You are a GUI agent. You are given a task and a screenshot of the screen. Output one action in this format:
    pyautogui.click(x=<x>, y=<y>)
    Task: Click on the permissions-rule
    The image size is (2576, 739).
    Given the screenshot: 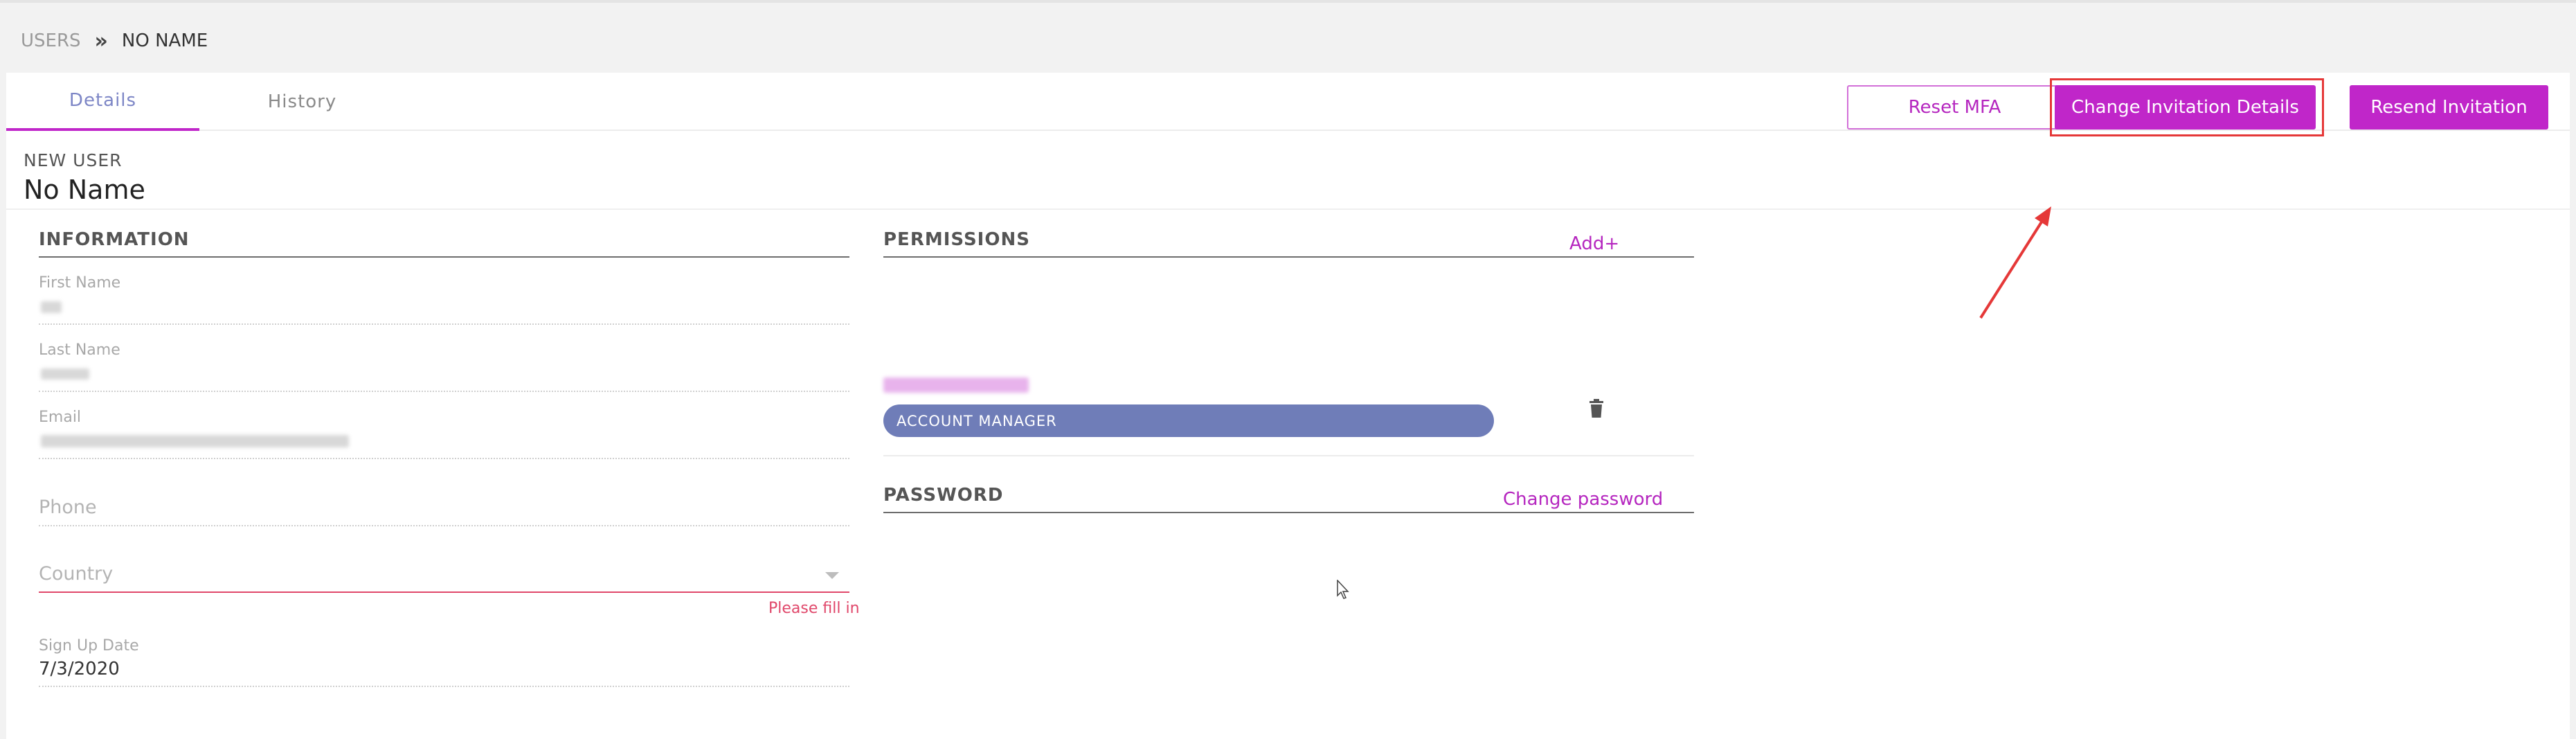 What is the action you would take?
    pyautogui.click(x=1288, y=257)
    